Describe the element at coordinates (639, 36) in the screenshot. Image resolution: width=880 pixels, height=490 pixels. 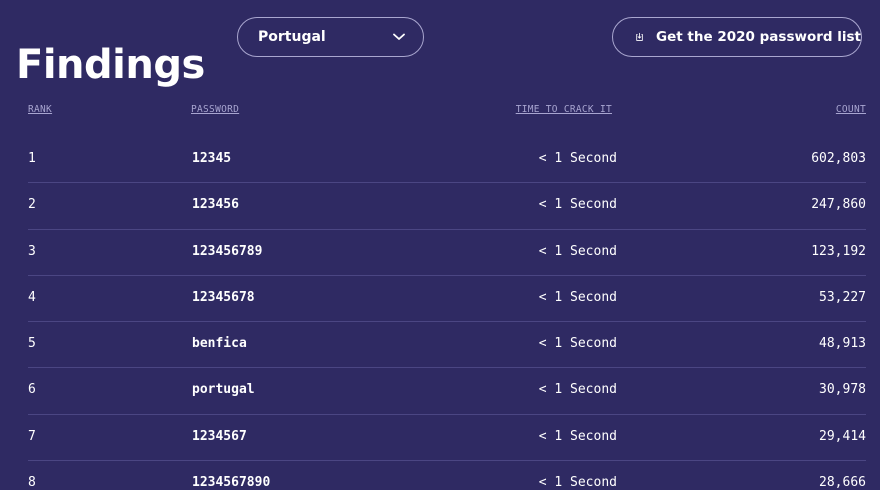
I see `download-icon` at that location.